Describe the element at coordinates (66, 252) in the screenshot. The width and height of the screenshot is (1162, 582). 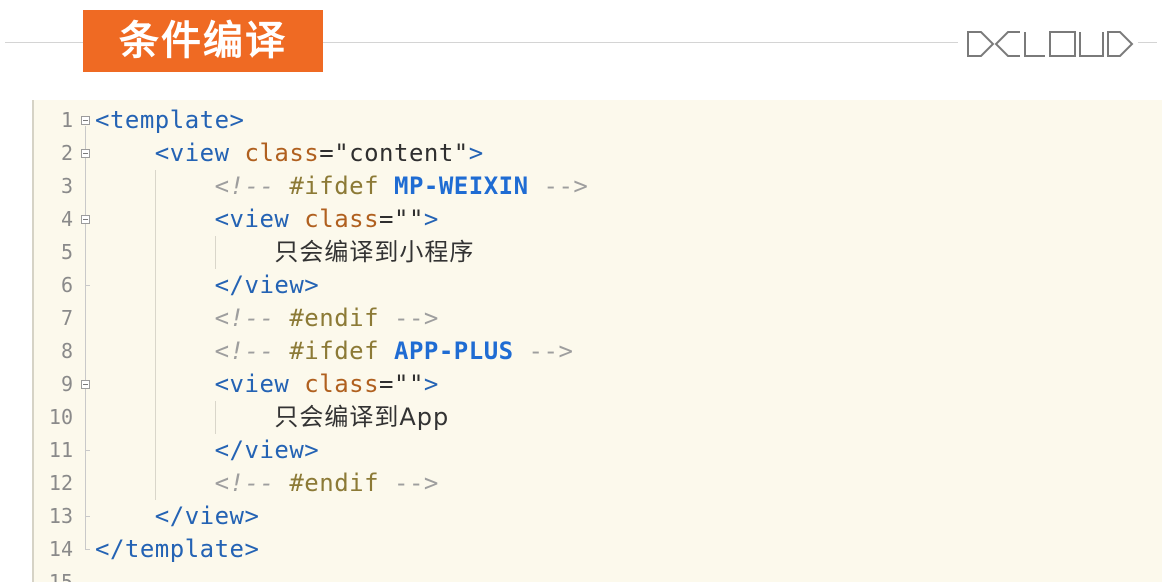
I see `line-number: 5` at that location.